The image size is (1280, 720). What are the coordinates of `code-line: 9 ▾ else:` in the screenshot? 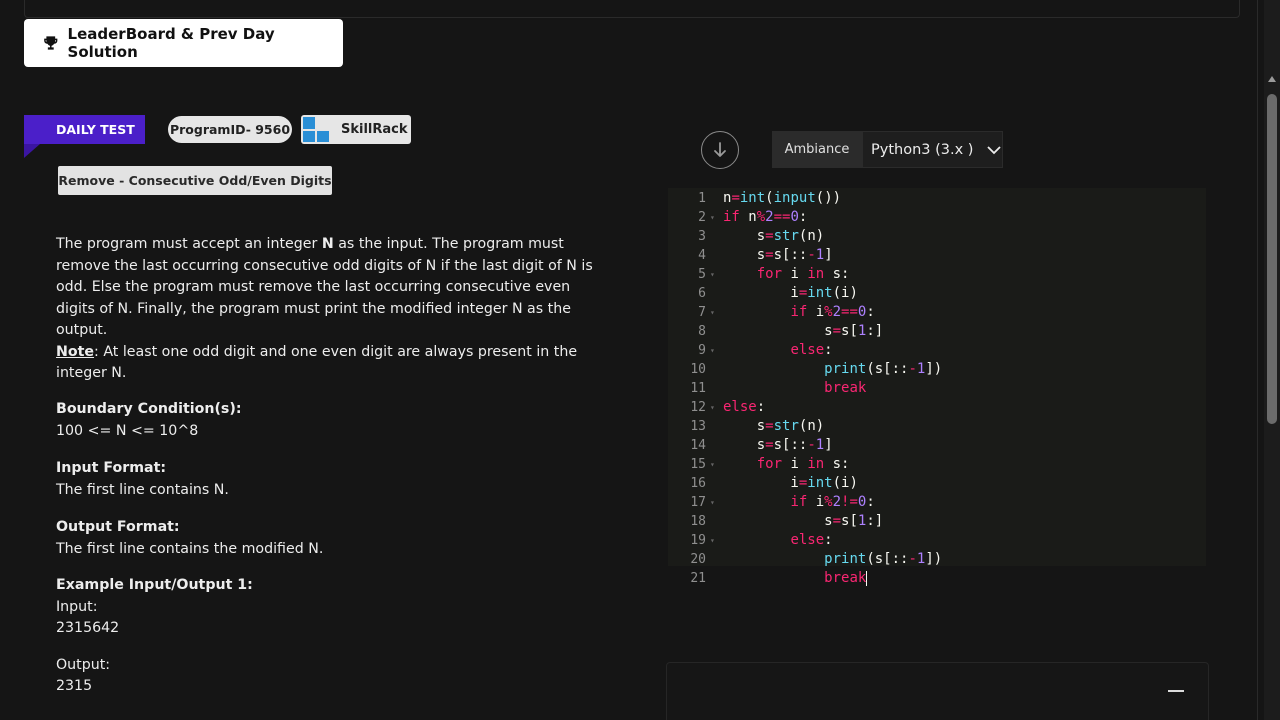 It's located at (937, 350).